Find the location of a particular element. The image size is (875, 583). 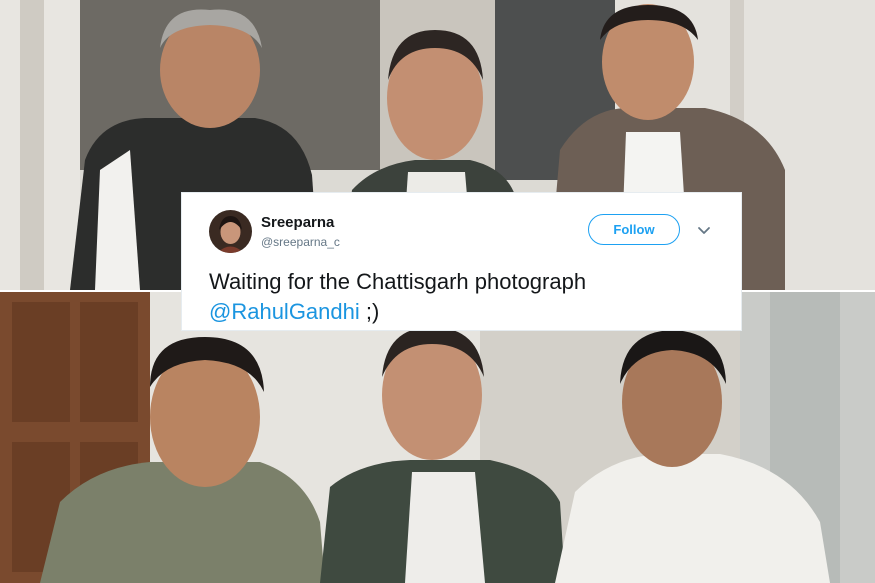

author-name: Sreeparna is located at coordinates (297, 222).